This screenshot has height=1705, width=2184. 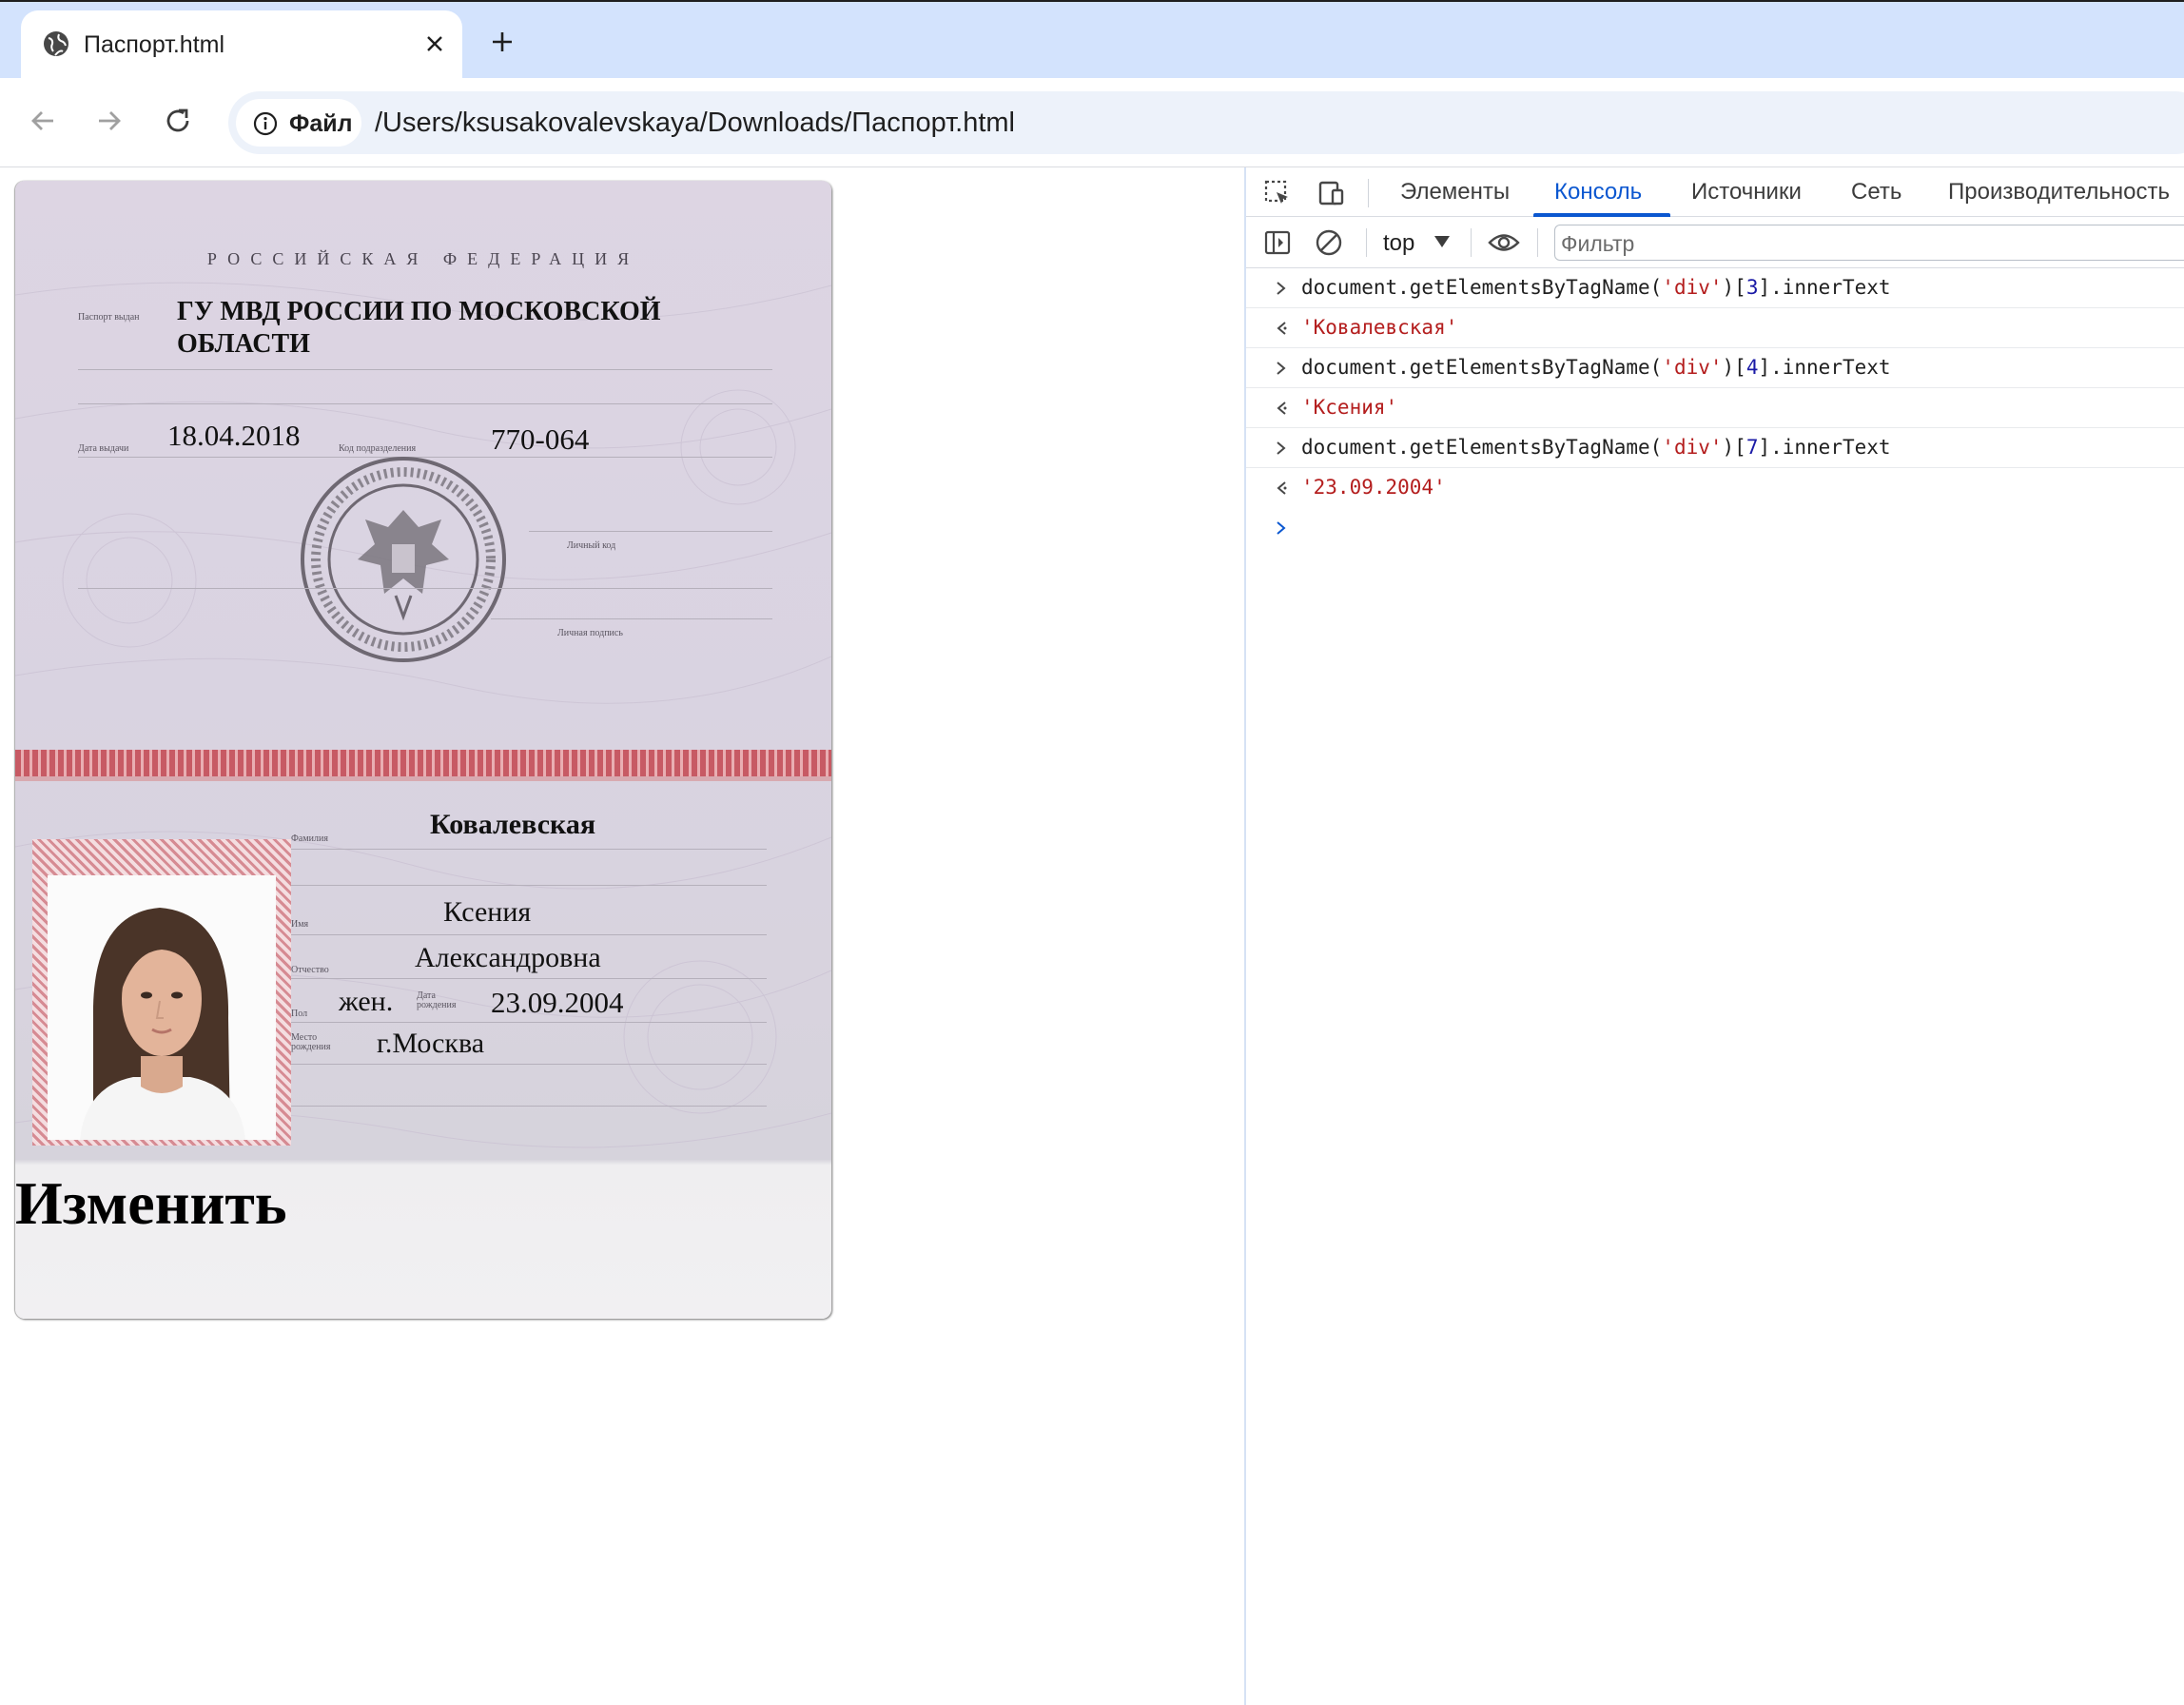 I want to click on inspect-element-icon, so click(x=1277, y=193).